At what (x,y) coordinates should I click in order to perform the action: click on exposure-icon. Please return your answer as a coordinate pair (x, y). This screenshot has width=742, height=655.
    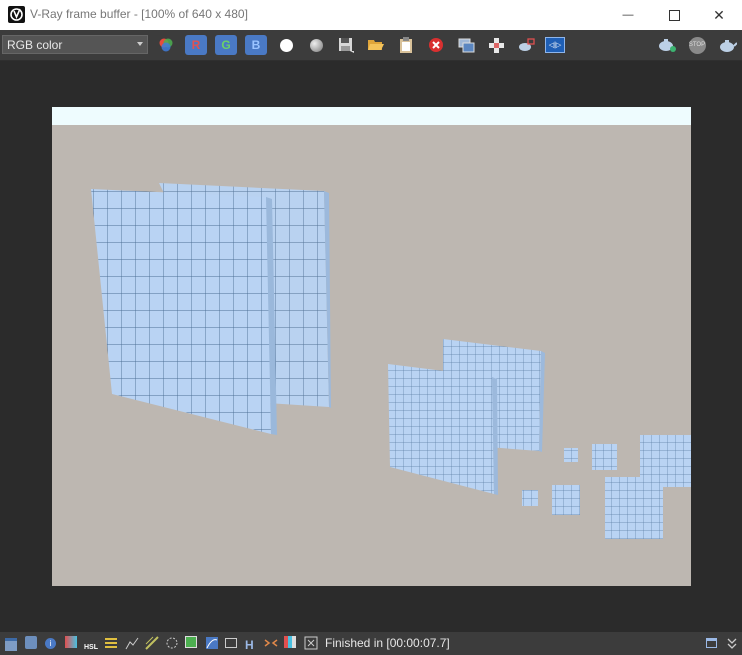
    Looking at the image, I should click on (152, 643).